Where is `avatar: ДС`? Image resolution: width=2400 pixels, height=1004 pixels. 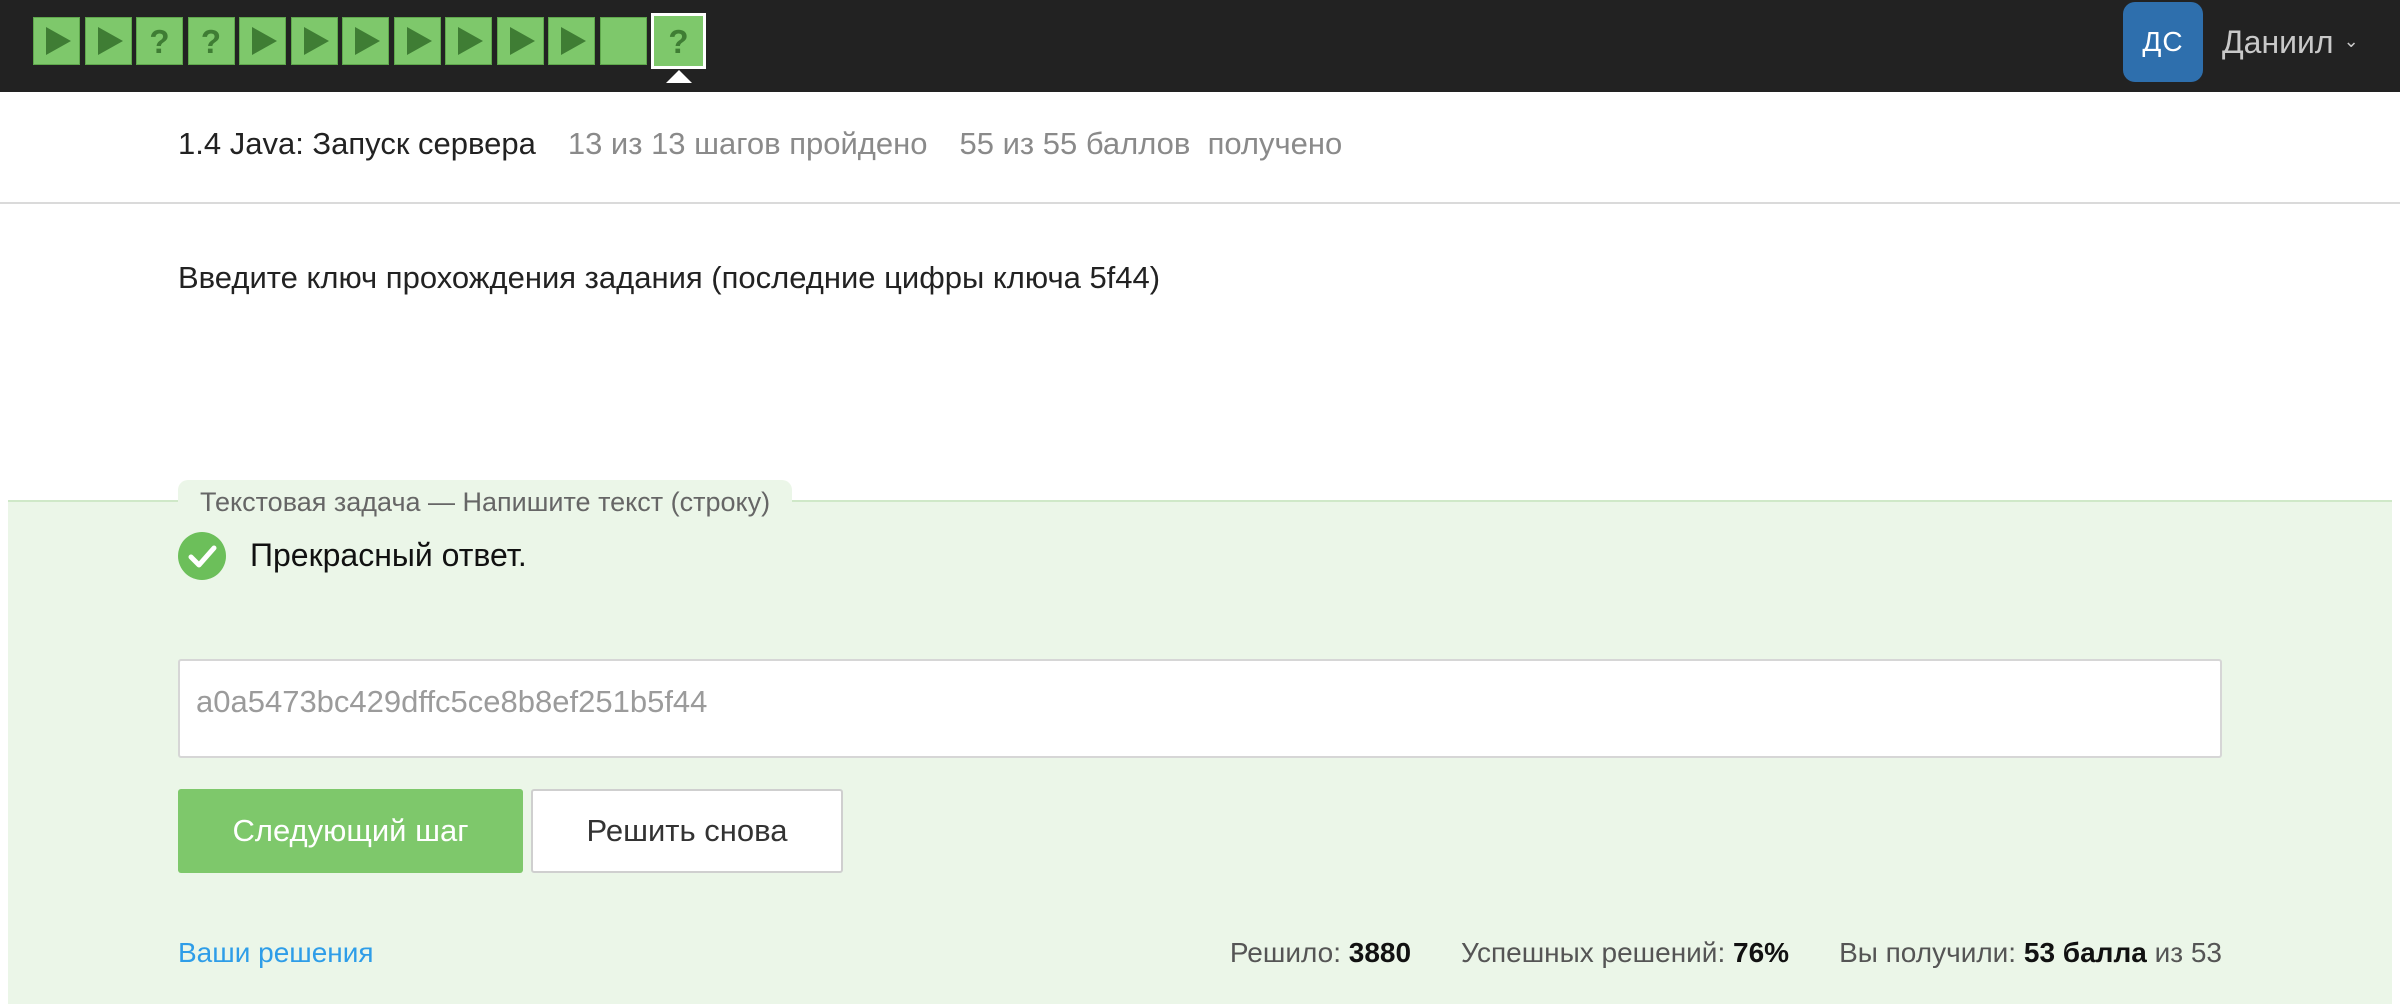 avatar: ДС is located at coordinates (2163, 42).